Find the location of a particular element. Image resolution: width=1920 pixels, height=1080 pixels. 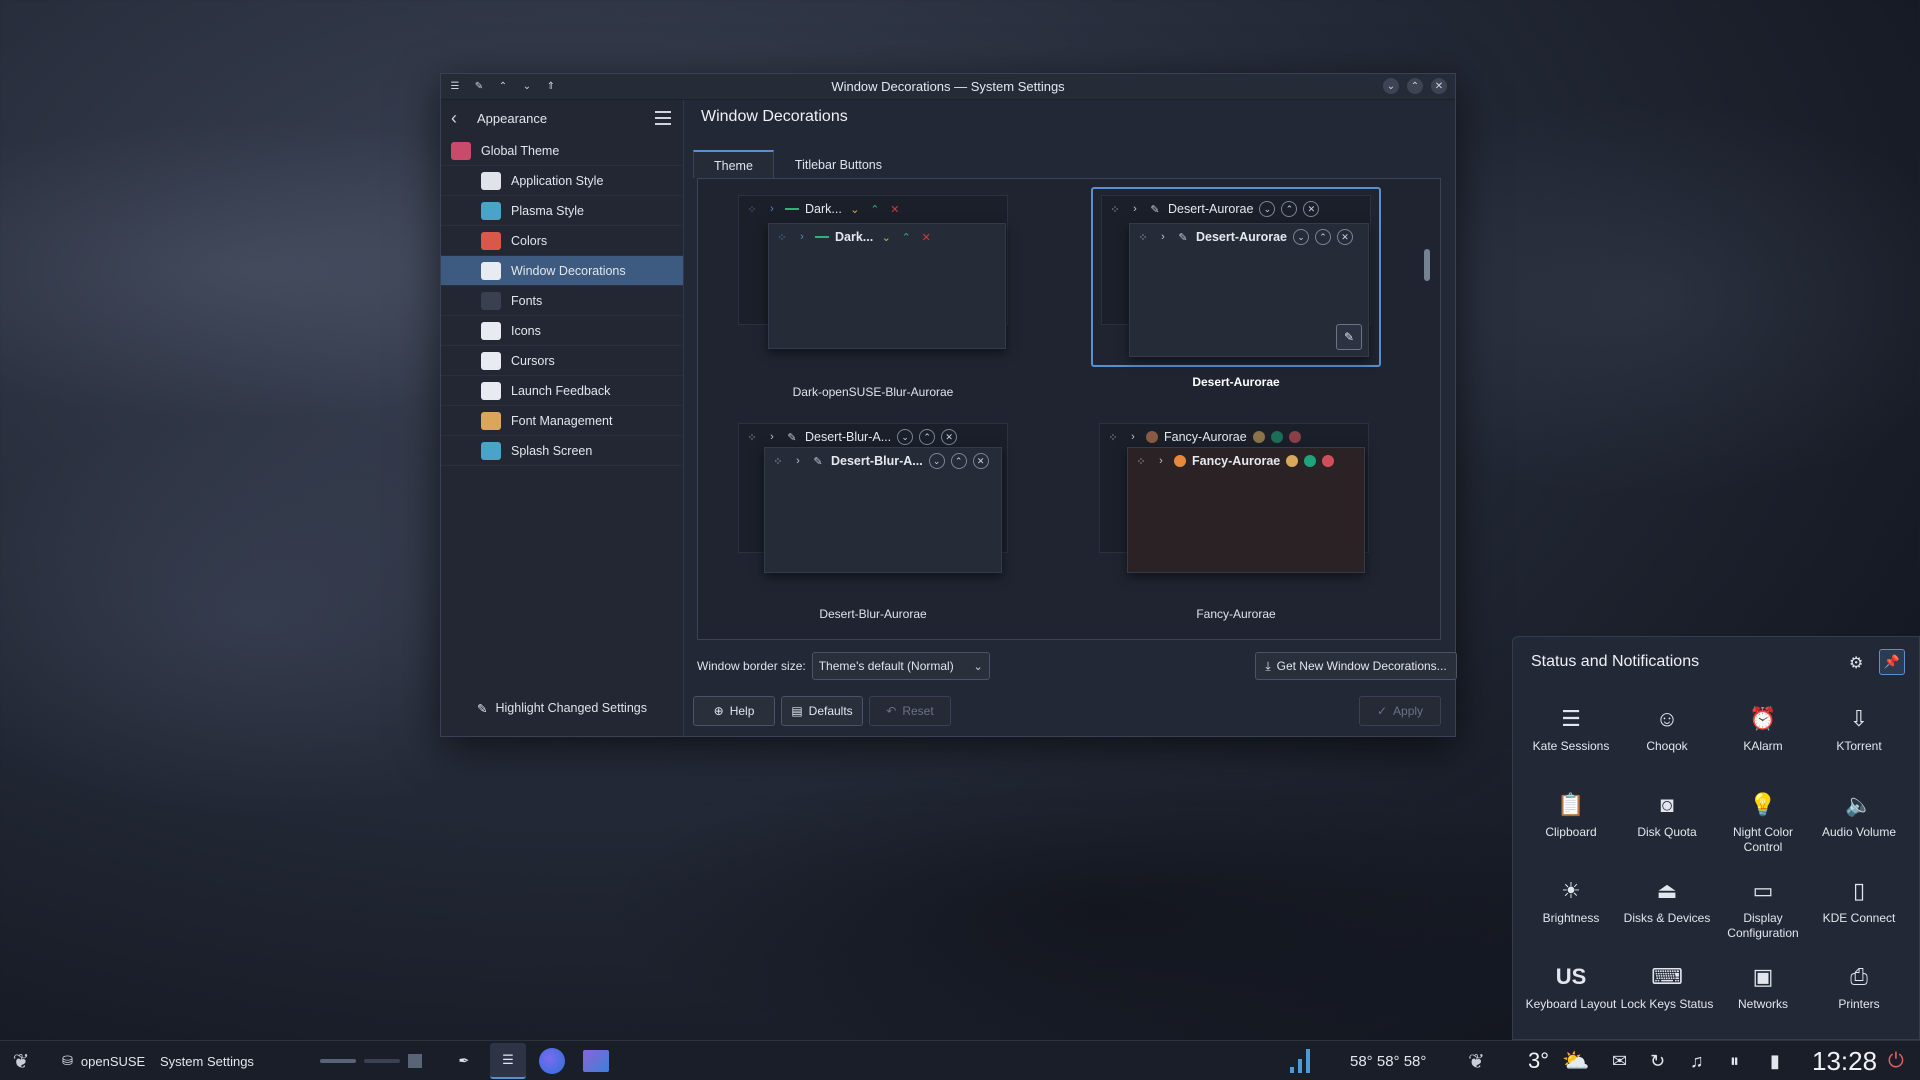

apply-button: ✓ Apply is located at coordinates (1400, 711).